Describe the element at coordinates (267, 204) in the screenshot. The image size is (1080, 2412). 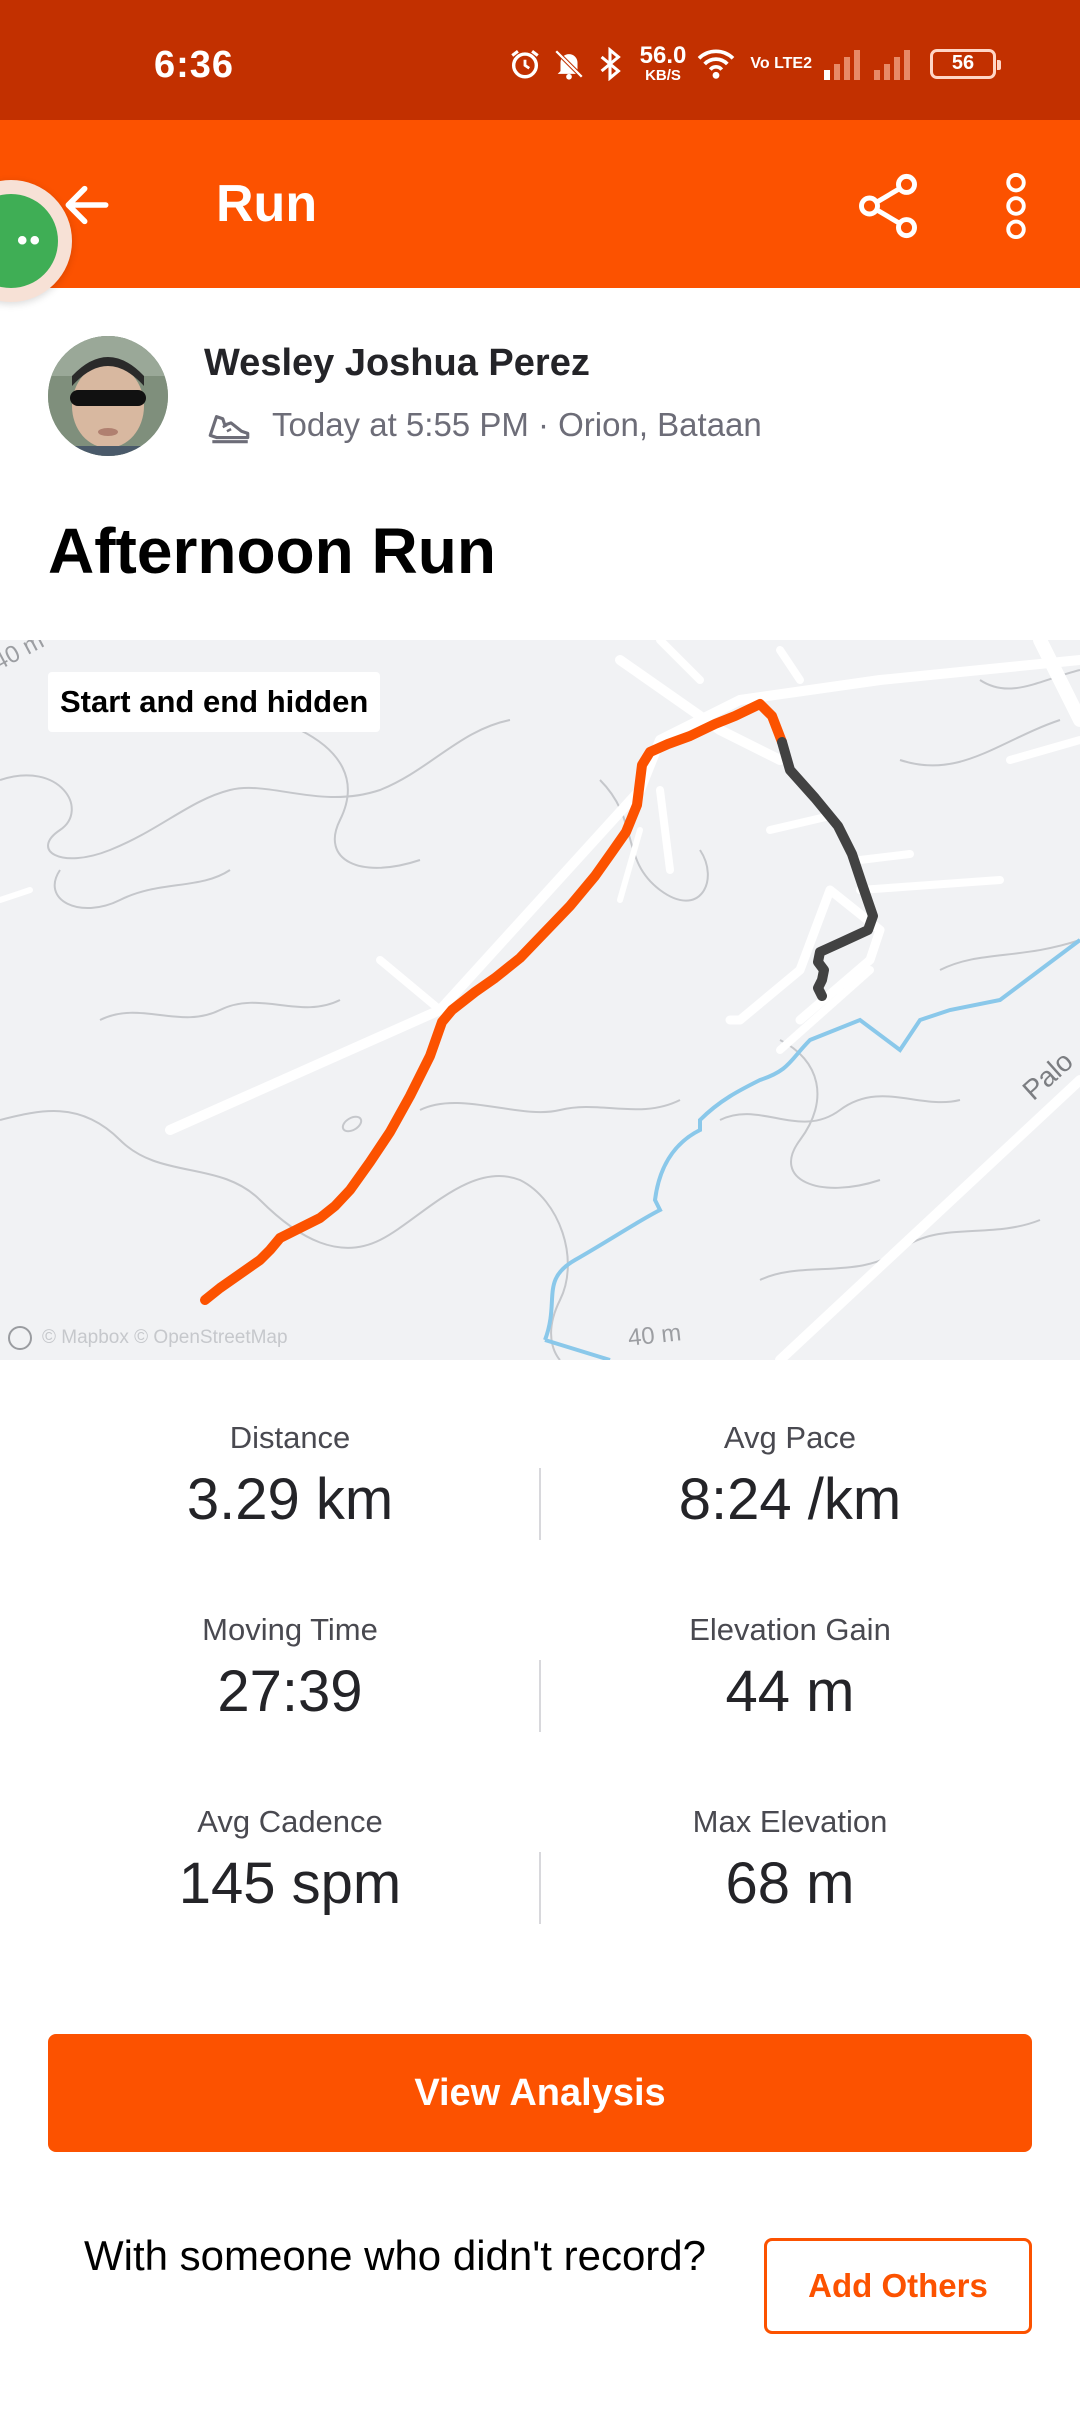
I see `page-title: Run` at that location.